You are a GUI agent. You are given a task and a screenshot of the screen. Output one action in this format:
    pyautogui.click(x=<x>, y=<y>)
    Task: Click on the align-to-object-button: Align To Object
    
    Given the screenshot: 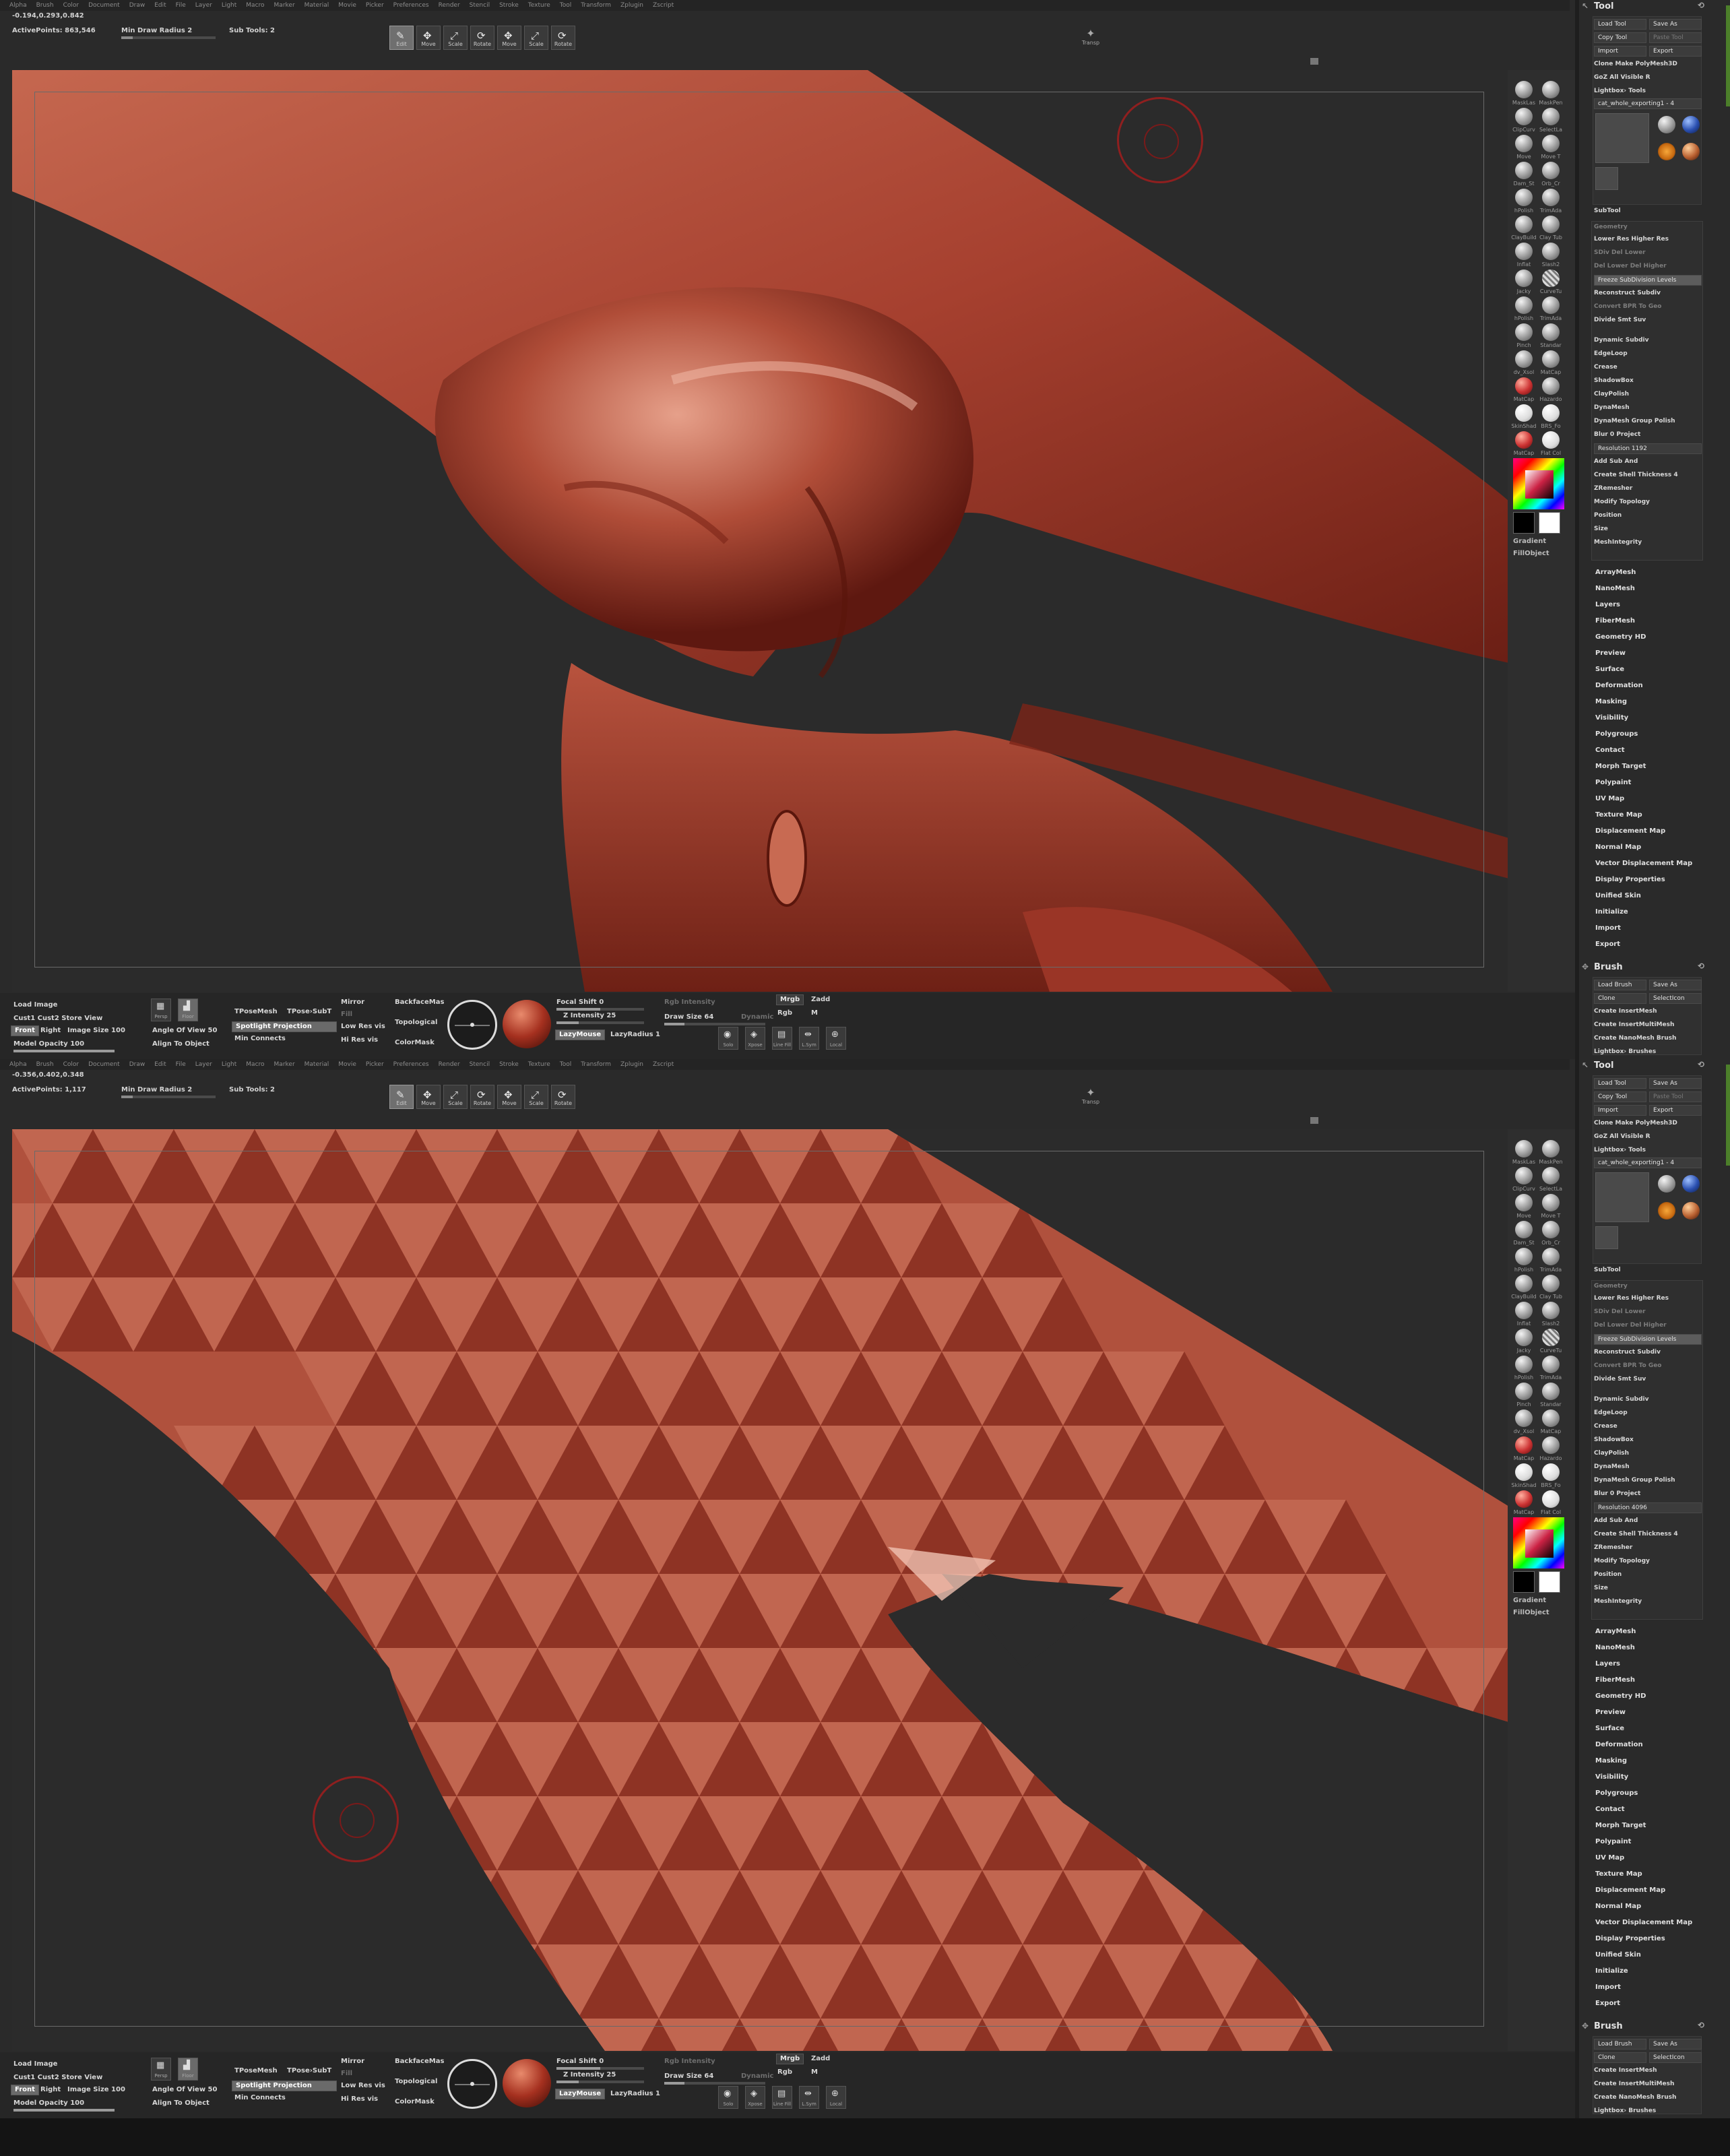 What is the action you would take?
    pyautogui.click(x=181, y=1044)
    